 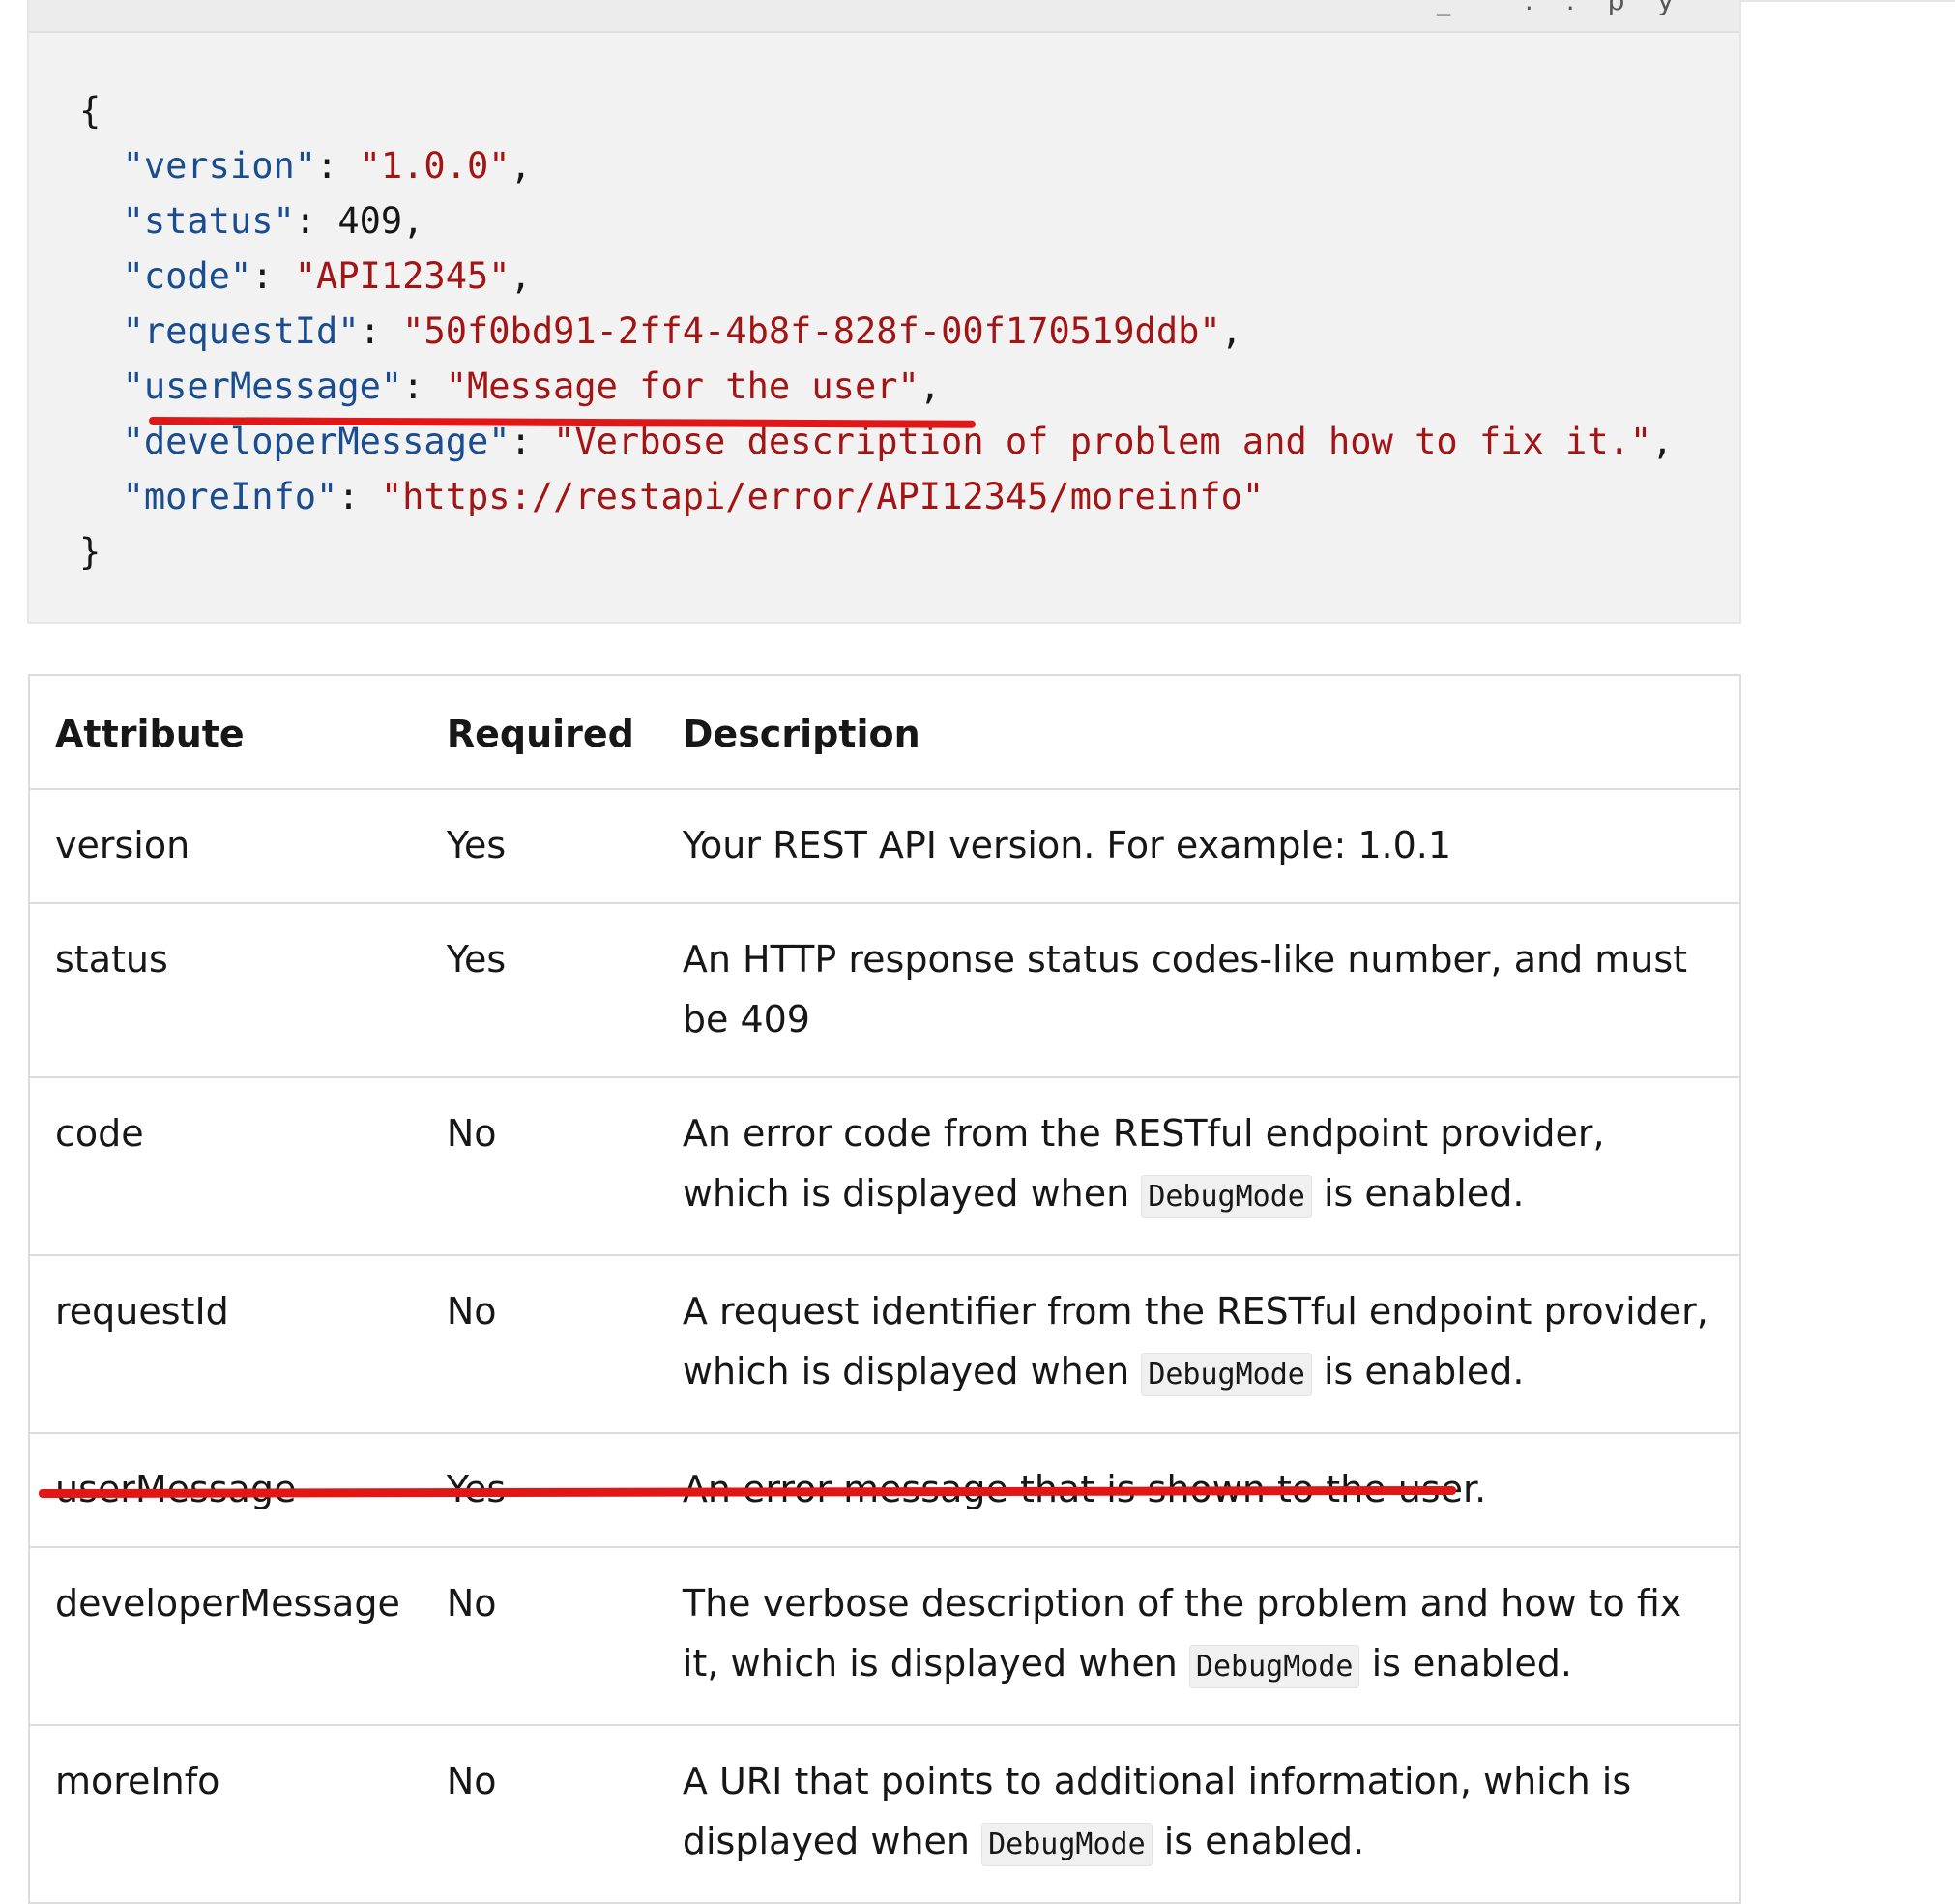 I want to click on header-attribute: Attribute, so click(x=226, y=733).